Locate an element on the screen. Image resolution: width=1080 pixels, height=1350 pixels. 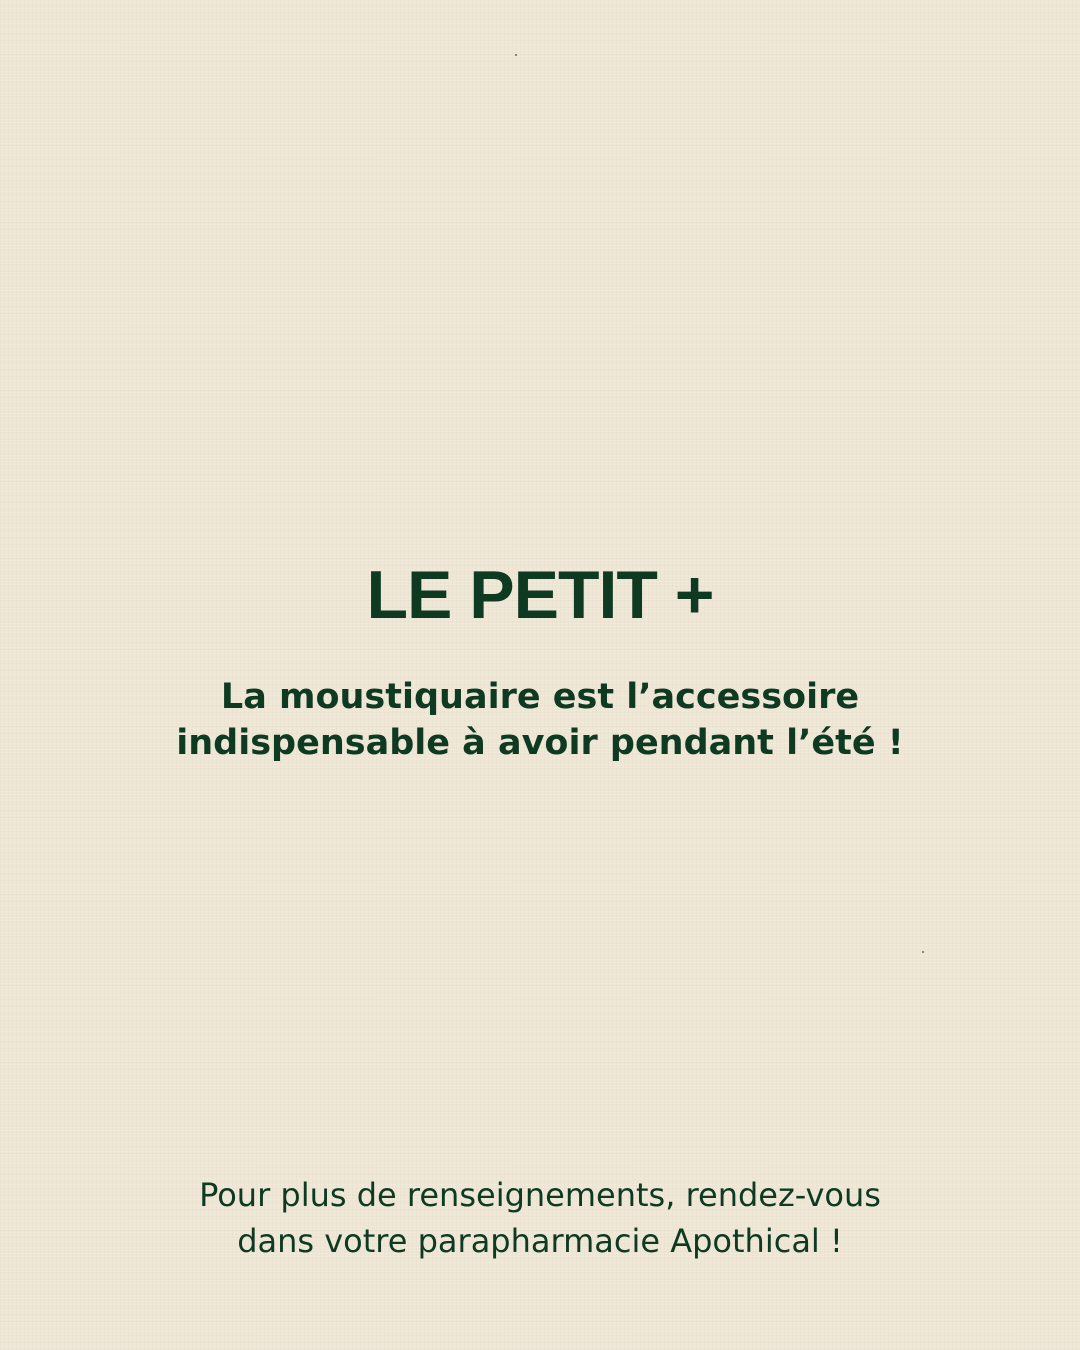
main-message-line: indispensable à avoir pendant l’été ! is located at coordinates (540, 743).